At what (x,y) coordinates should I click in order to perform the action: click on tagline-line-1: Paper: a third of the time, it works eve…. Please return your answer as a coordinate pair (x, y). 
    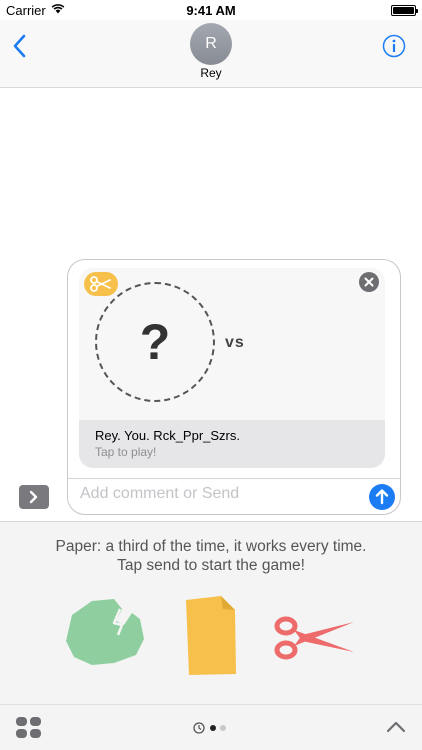
    Looking at the image, I should click on (211, 546).